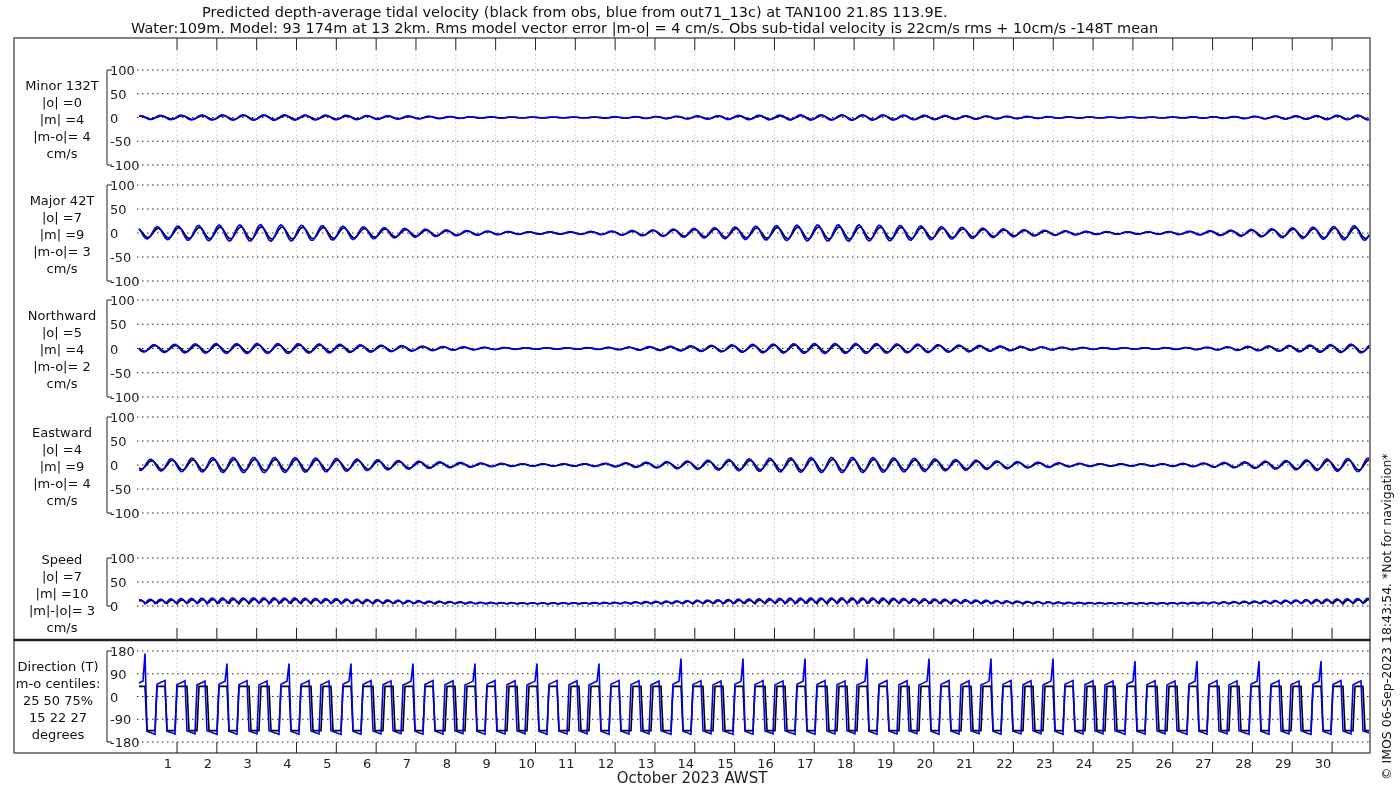  What do you see at coordinates (1044, 763) in the screenshot?
I see `axis-tick-label: 23` at bounding box center [1044, 763].